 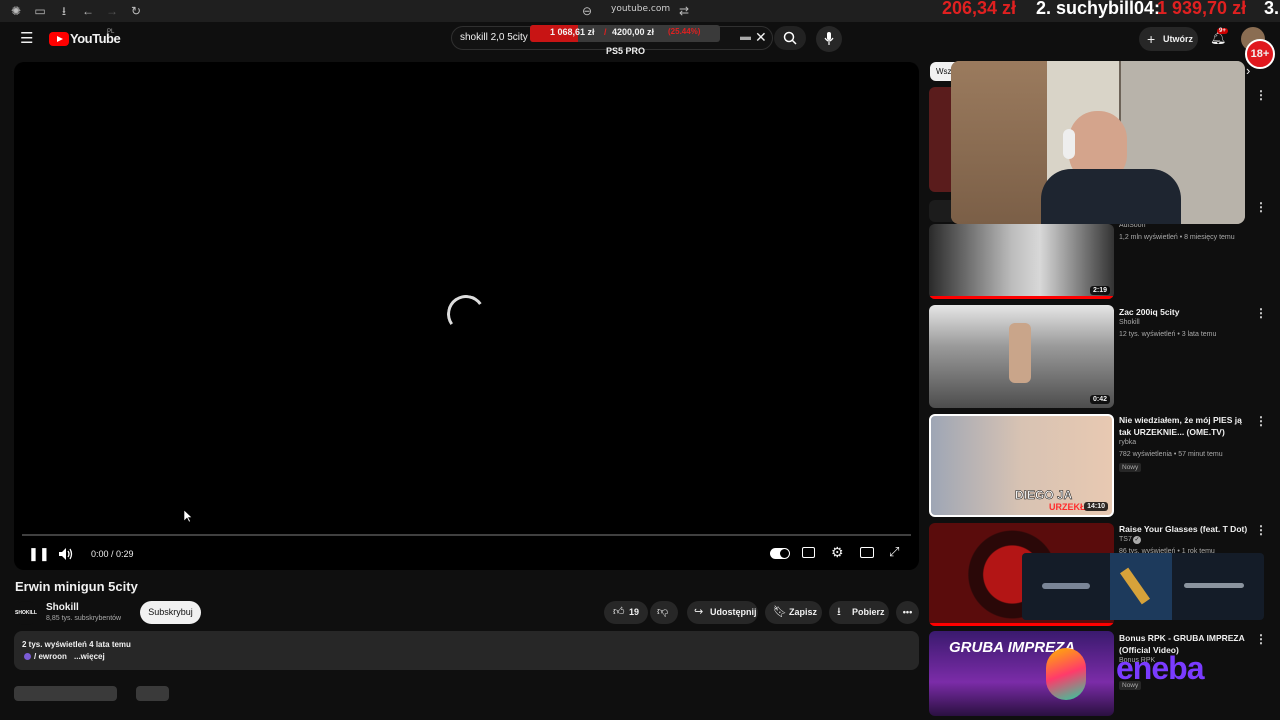 What do you see at coordinates (112, 554) in the screenshot?
I see `time-display: 0:00 / 0:29` at bounding box center [112, 554].